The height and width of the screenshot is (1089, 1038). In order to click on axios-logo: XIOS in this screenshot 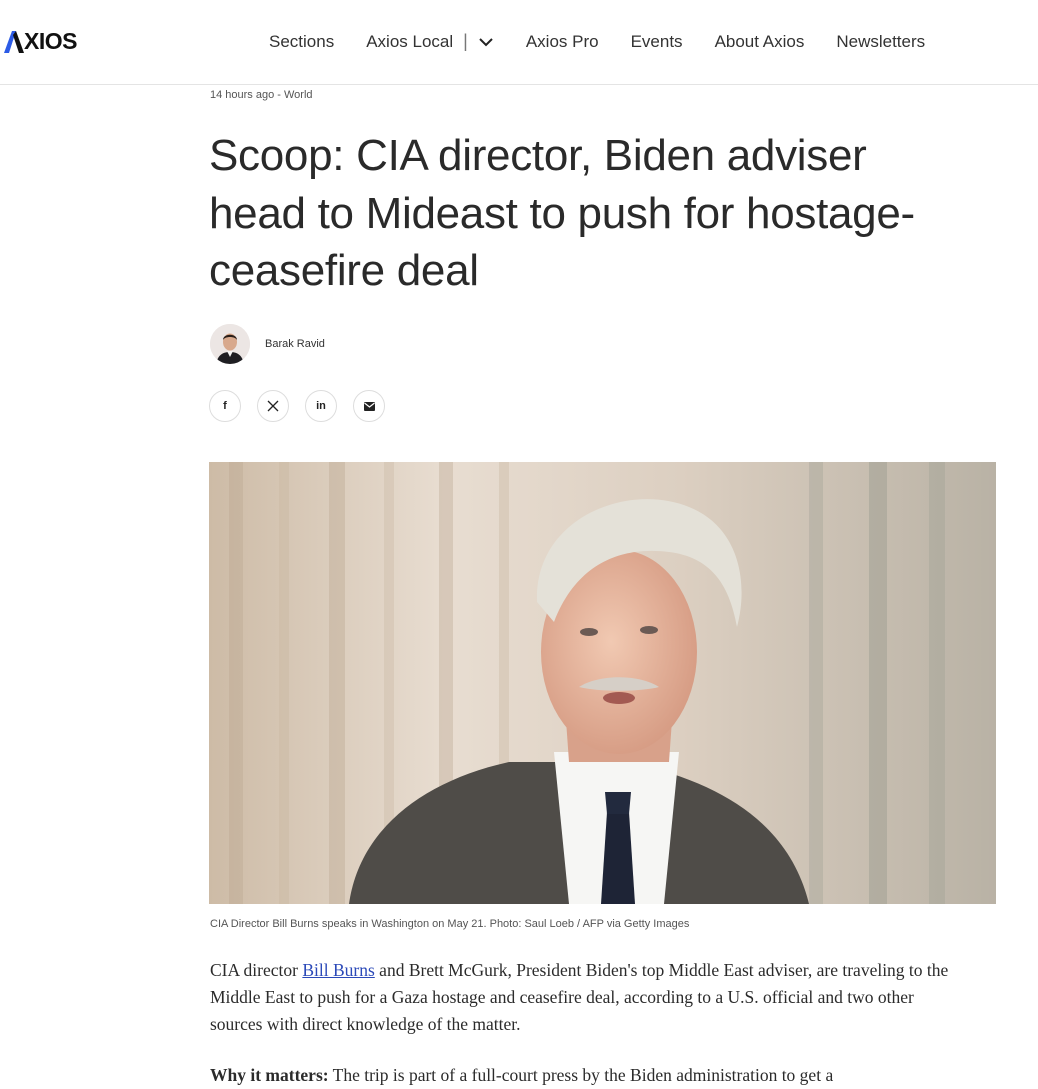, I will do `click(40, 41)`.